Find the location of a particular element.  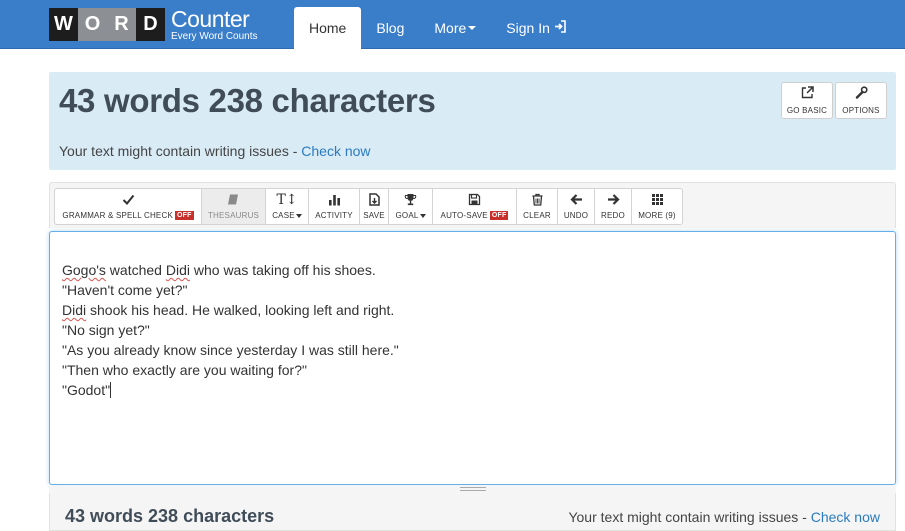

wrench-icon is located at coordinates (861, 94).